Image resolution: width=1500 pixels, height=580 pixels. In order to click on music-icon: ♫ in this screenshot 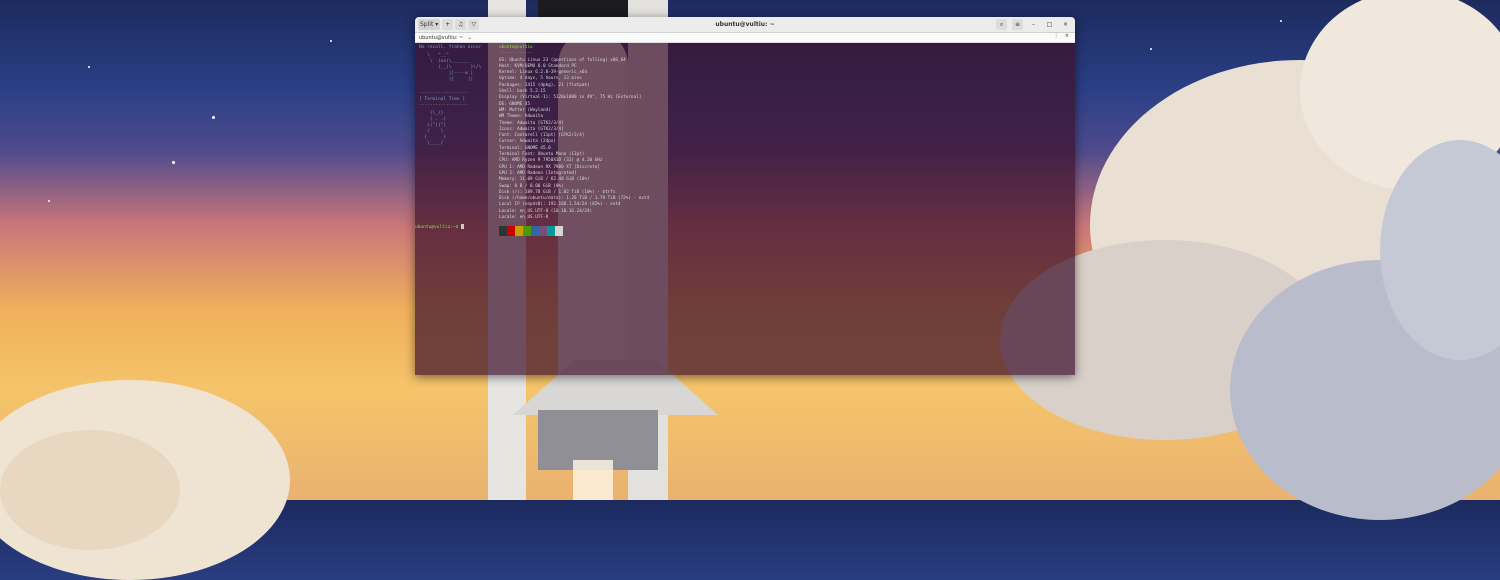, I will do `click(461, 24)`.